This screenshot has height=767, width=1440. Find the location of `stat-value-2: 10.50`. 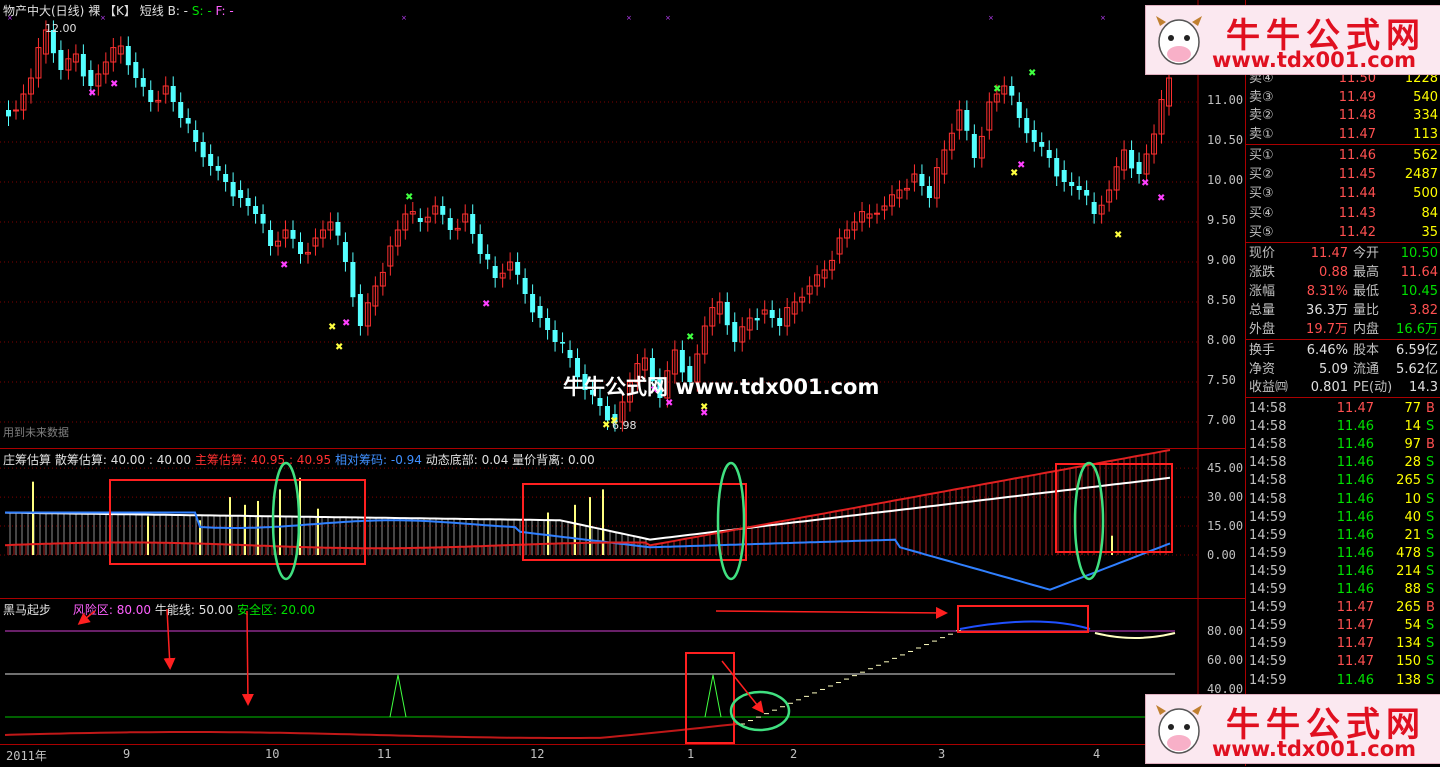

stat-value-2: 10.50 is located at coordinates (1419, 253).